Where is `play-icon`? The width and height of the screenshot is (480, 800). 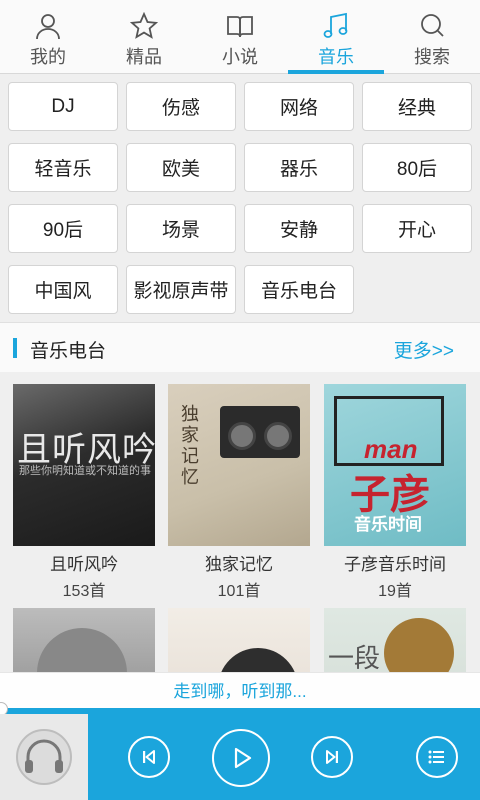 play-icon is located at coordinates (243, 758).